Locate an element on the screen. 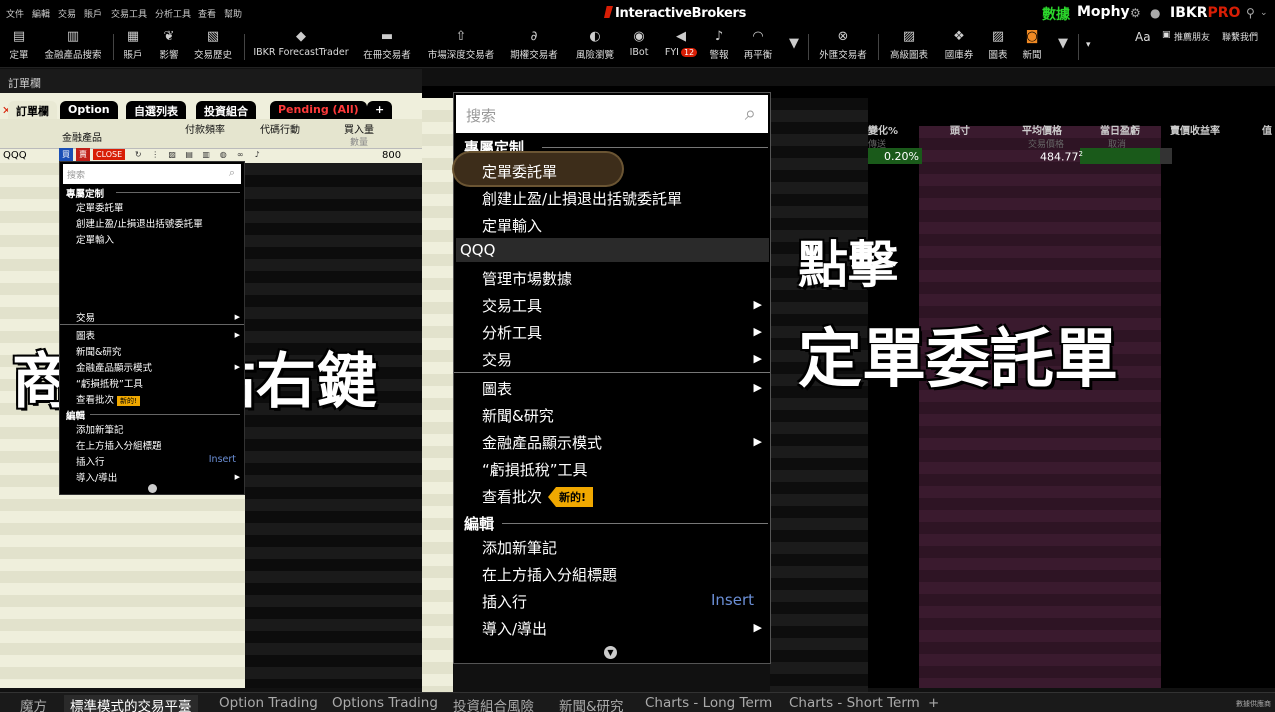 The image size is (1275, 712). toolbar-rebalance-button: ◠ 再平衡 is located at coordinates (758, 47).